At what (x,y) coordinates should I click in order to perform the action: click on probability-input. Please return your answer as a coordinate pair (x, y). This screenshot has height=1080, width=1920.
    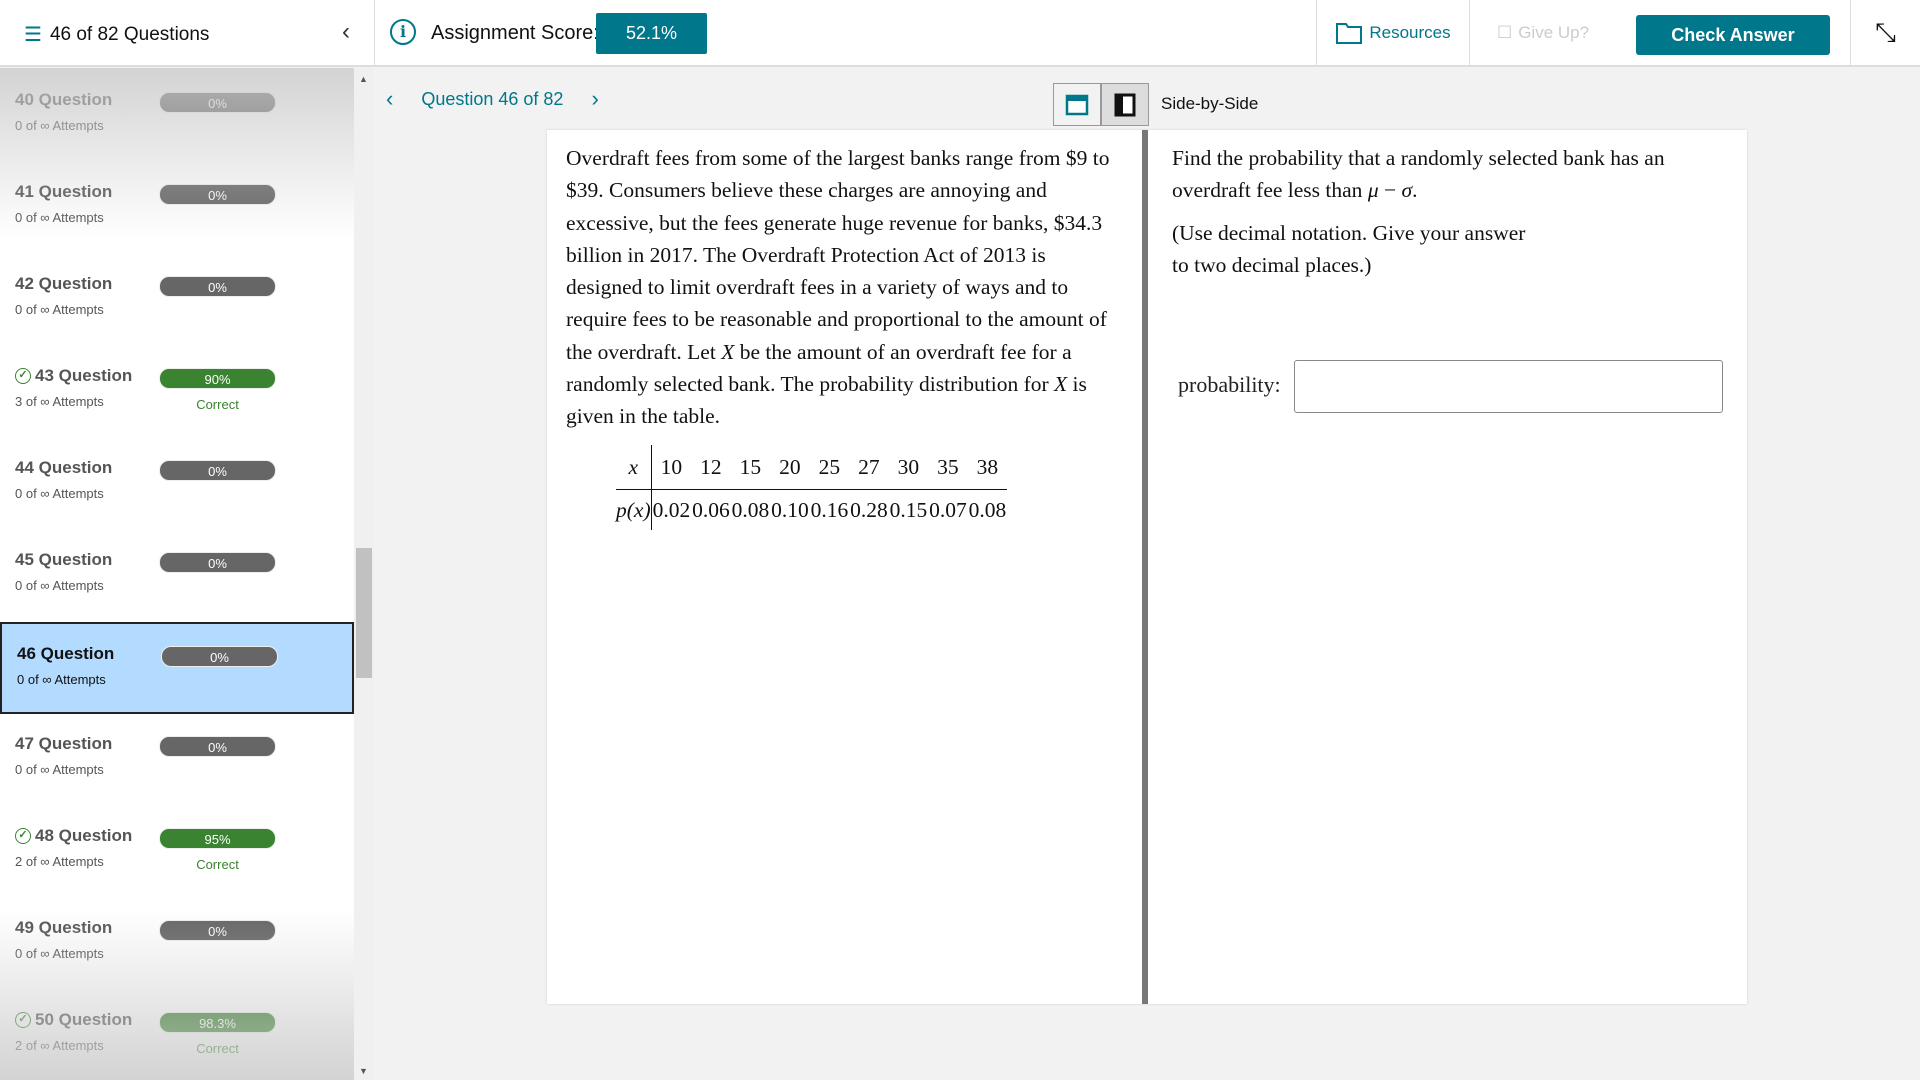
    Looking at the image, I should click on (1508, 386).